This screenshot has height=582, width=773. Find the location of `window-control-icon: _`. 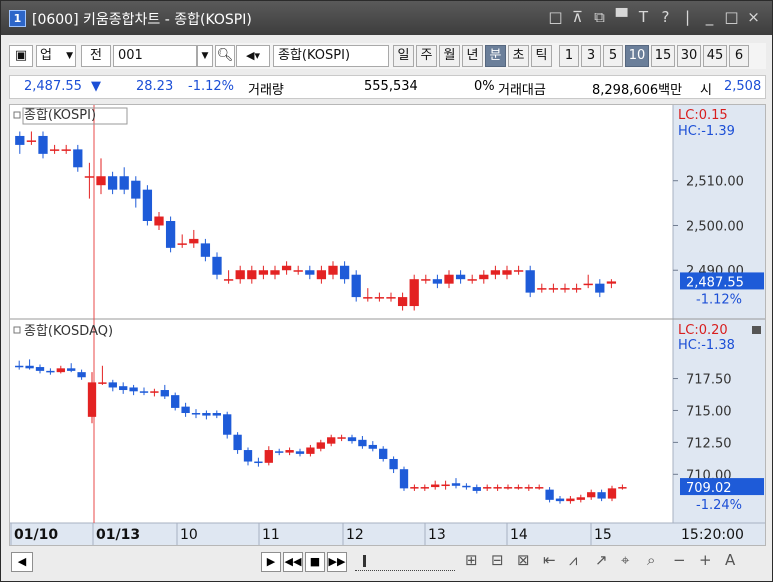

window-control-icon: _ is located at coordinates (709, 17).